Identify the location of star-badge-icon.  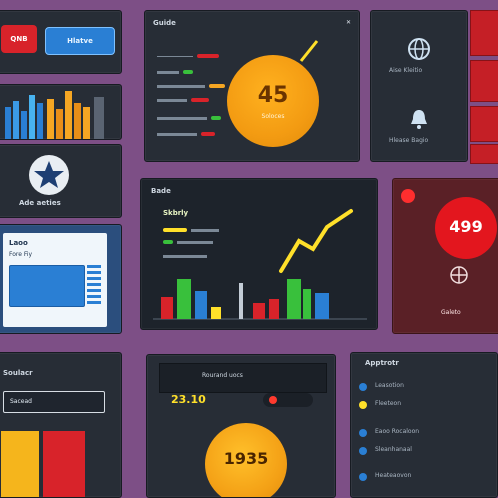
(49, 175).